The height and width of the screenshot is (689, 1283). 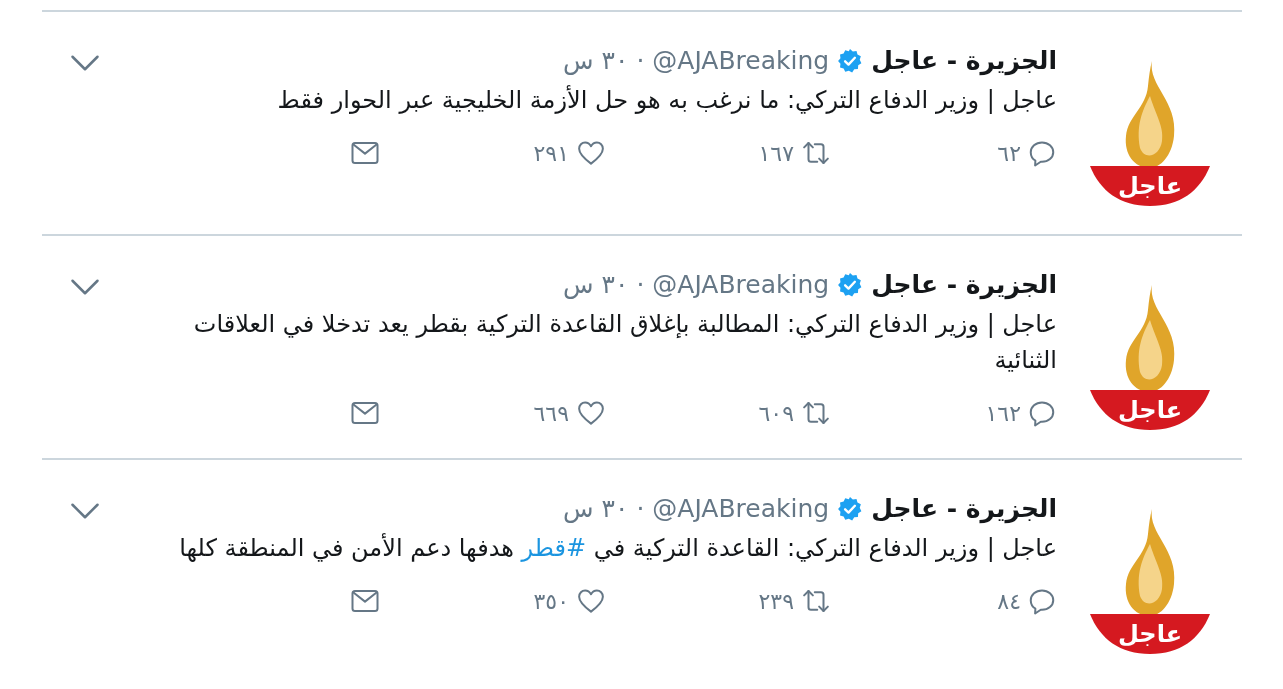 I want to click on hashtag-link: #قطر, so click(x=554, y=548).